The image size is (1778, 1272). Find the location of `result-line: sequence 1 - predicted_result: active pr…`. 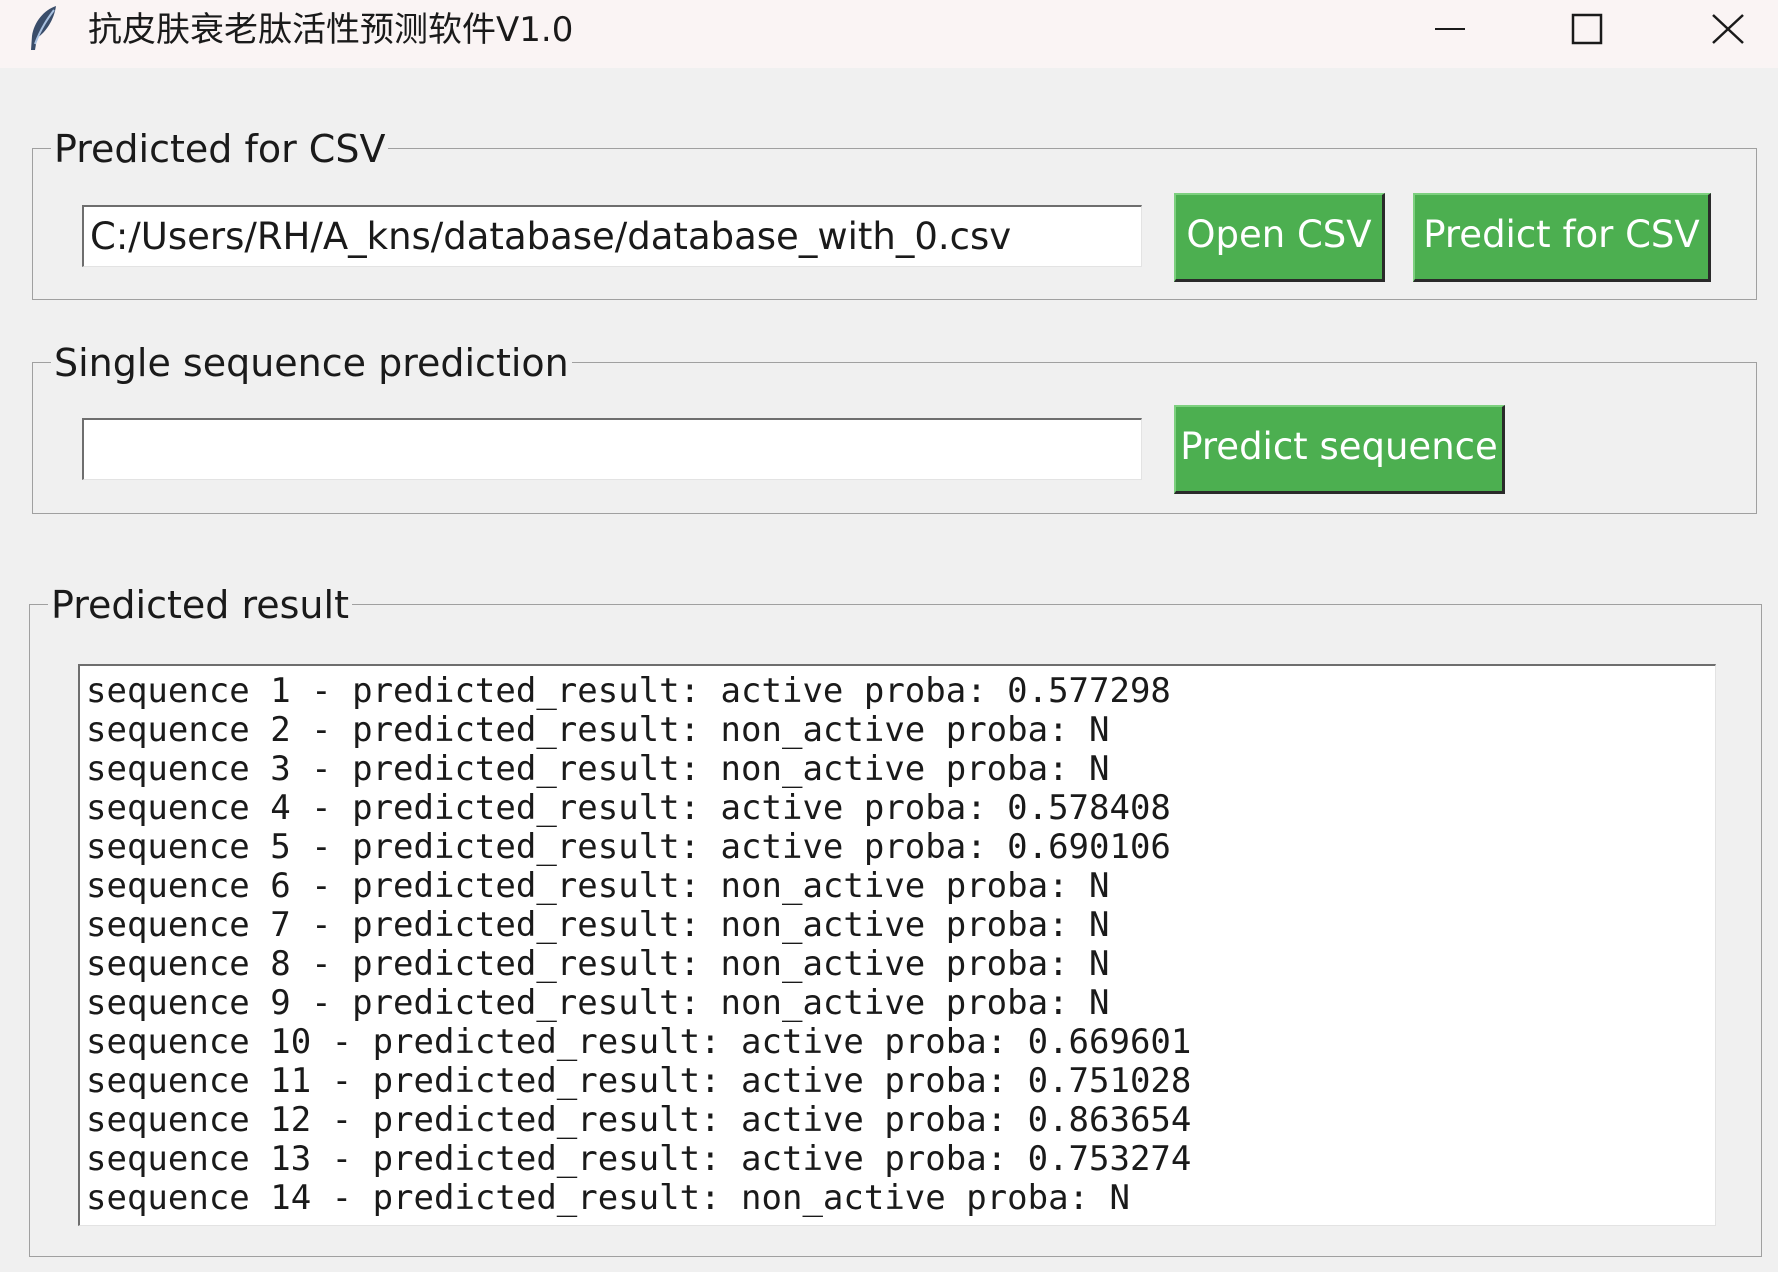

result-line: sequence 1 - predicted_result: active pr… is located at coordinates (628, 691).